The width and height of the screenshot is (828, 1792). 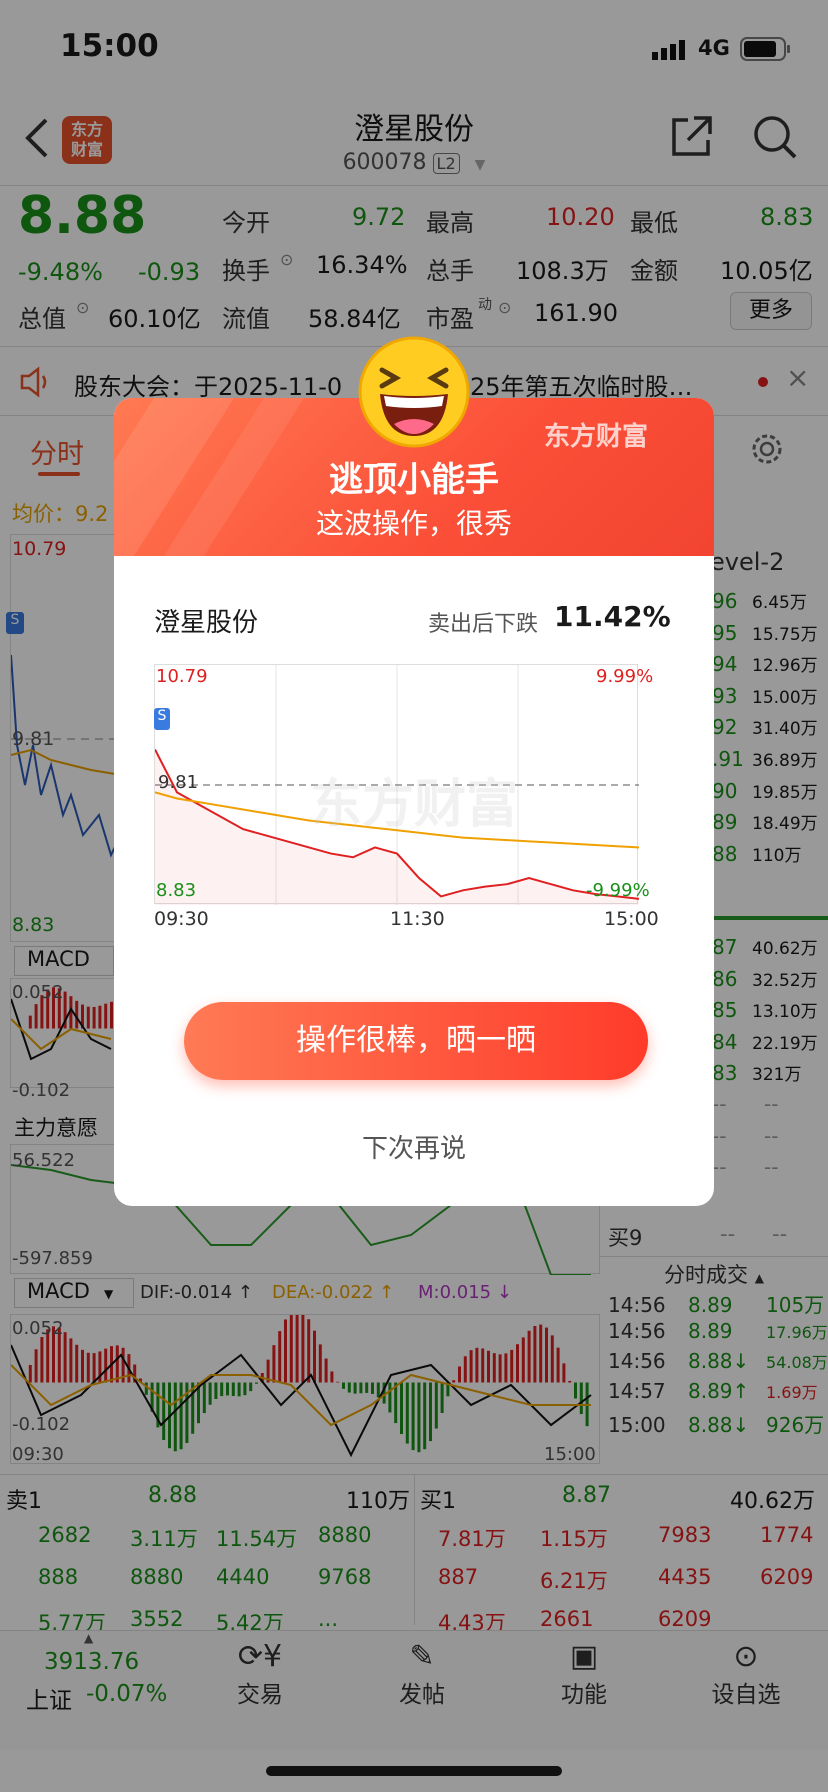 I want to click on dismiss-button: 下次再说, so click(x=414, y=1146).